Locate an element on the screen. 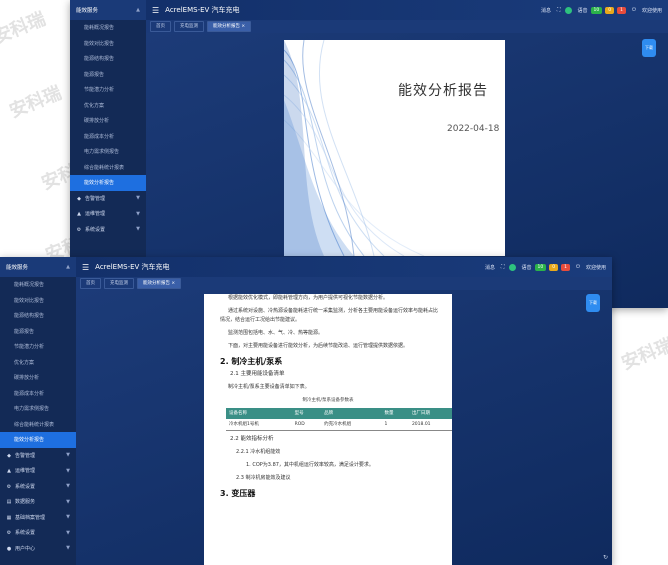  subsection-heading: 2.3 制冷机房能效及建议 is located at coordinates (263, 478).